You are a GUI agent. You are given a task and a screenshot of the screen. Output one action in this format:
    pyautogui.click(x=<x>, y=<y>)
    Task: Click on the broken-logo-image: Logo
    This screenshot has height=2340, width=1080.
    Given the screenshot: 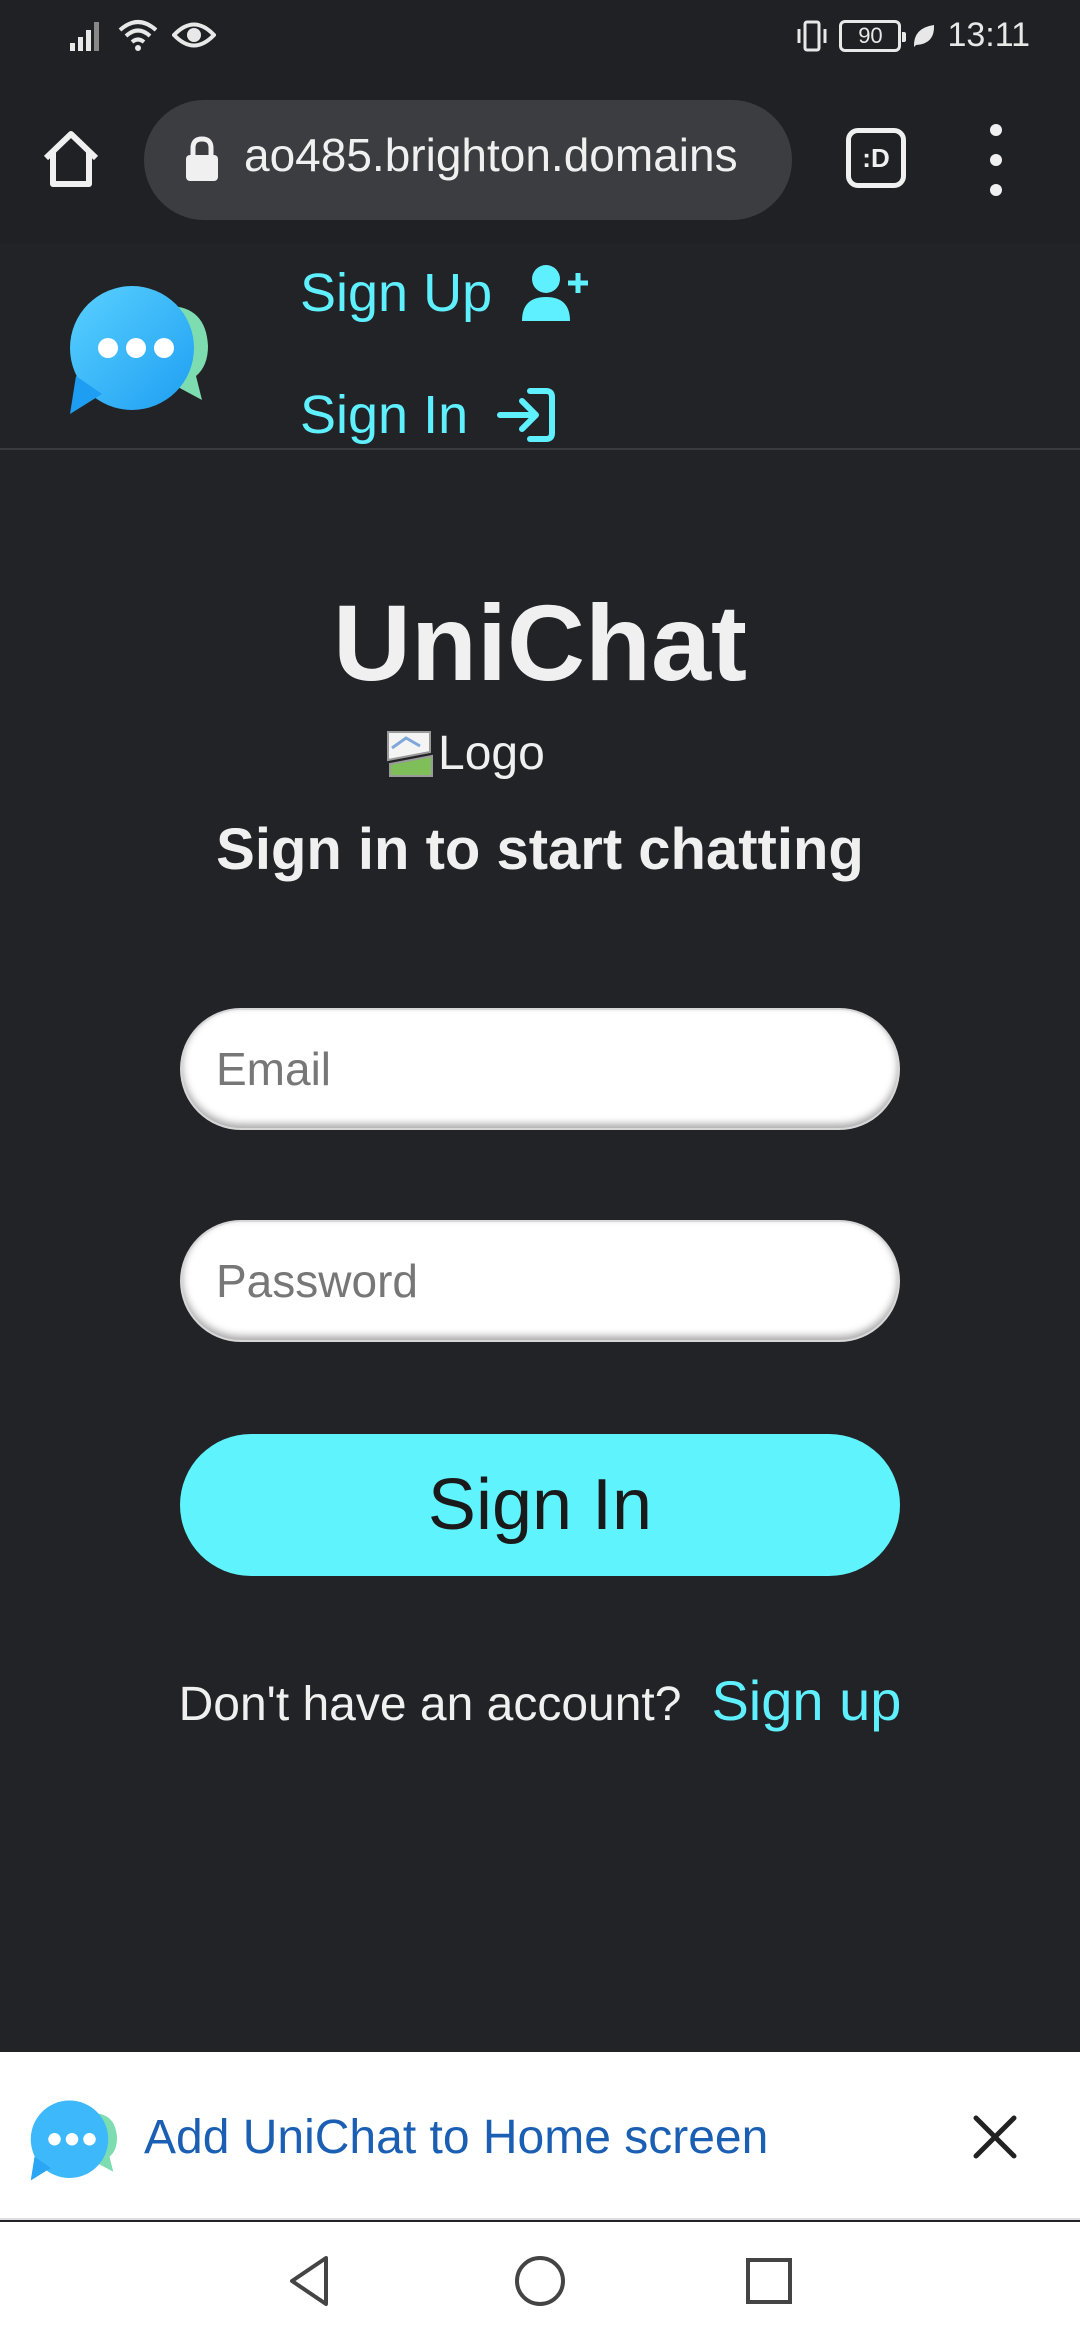 What is the action you would take?
    pyautogui.click(x=465, y=753)
    